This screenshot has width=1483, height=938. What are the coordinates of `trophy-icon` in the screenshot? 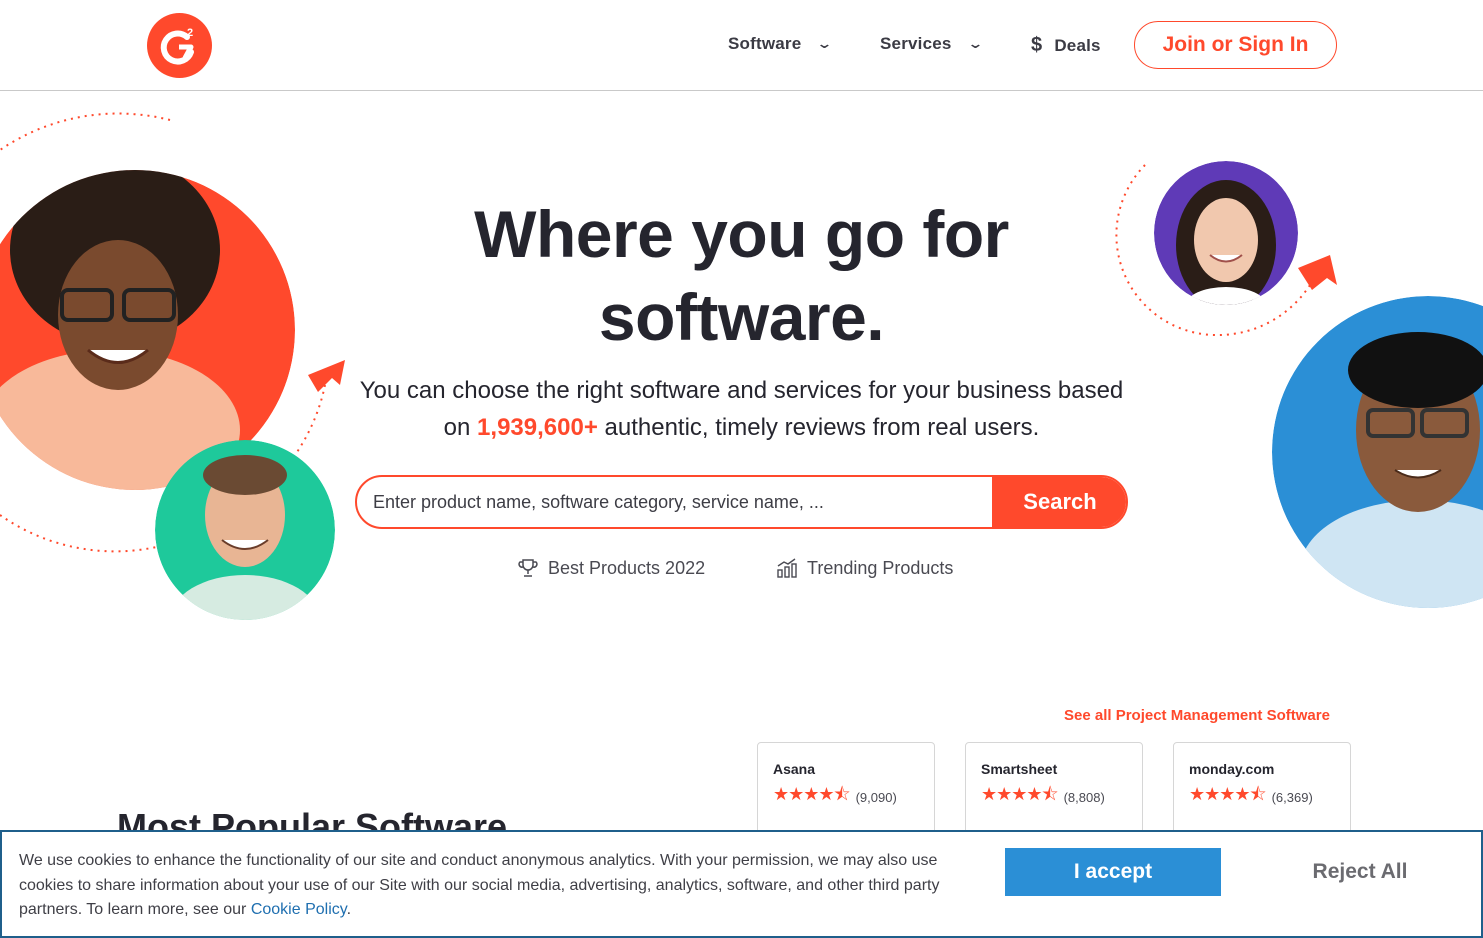 It's located at (528, 568).